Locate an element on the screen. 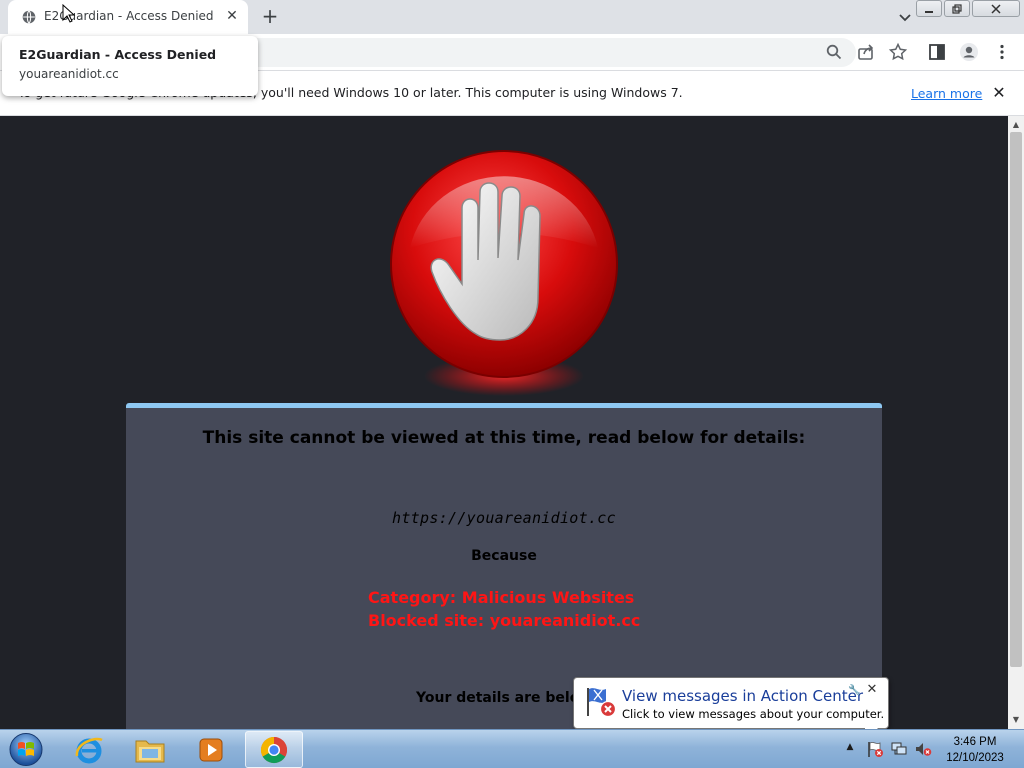 This screenshot has width=1024, height=768. close-window-button is located at coordinates (996, 8).